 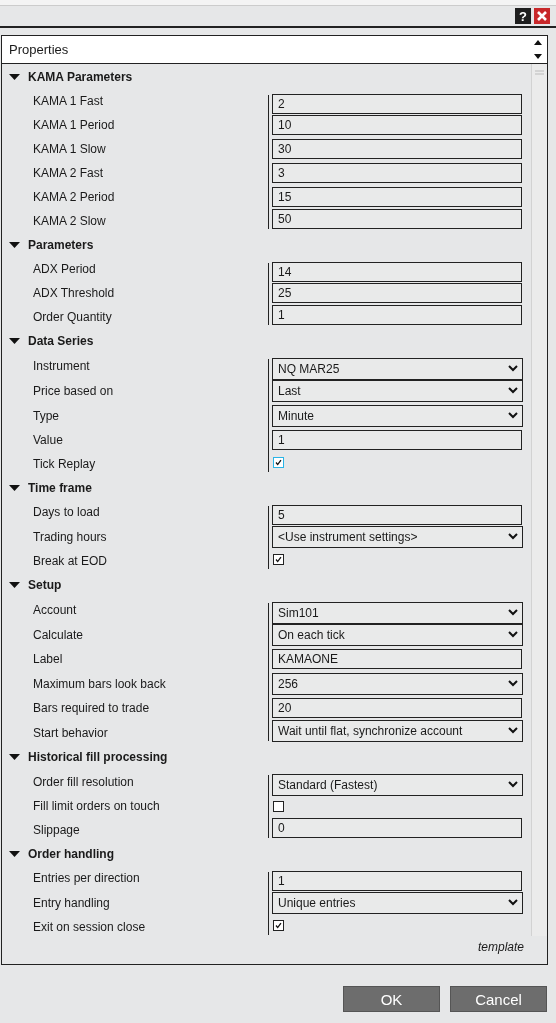 What do you see at coordinates (500, 952) in the screenshot?
I see `template-link: template` at bounding box center [500, 952].